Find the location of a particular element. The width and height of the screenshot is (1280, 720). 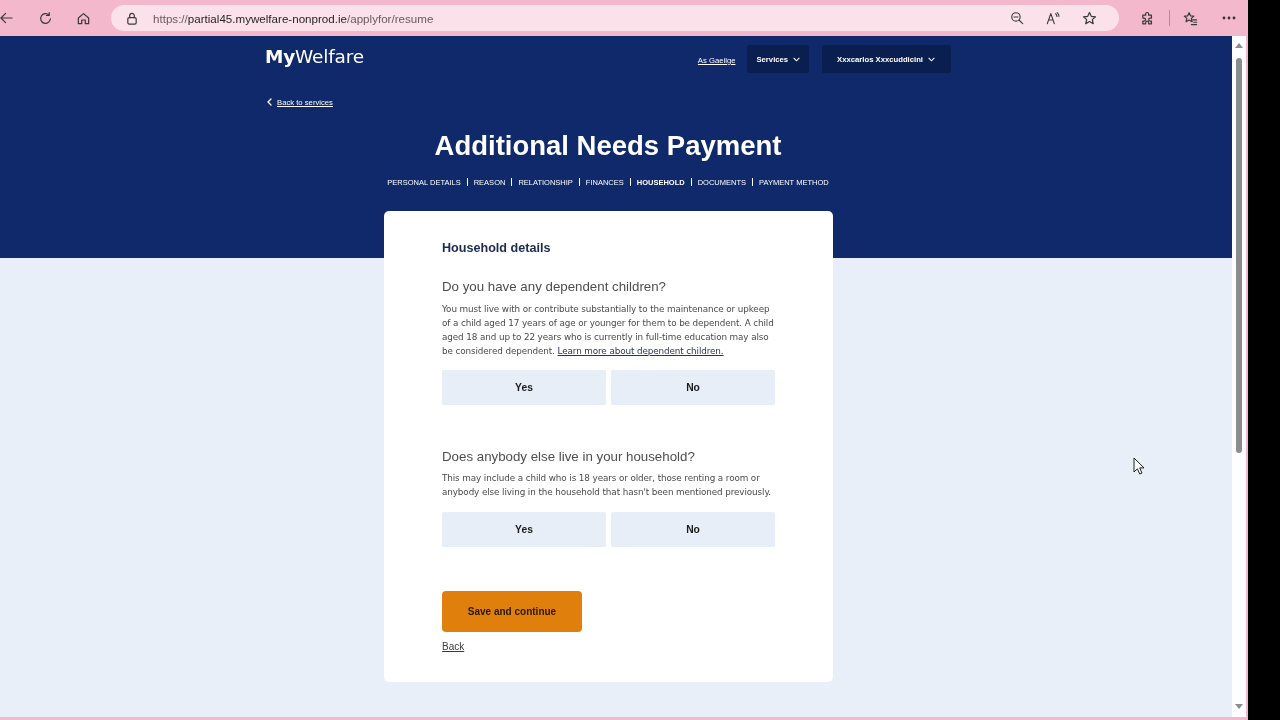

address-bar: https://partial45.mywelfare-nonprod.ie/applyfor/resume is located at coordinates (615, 18).